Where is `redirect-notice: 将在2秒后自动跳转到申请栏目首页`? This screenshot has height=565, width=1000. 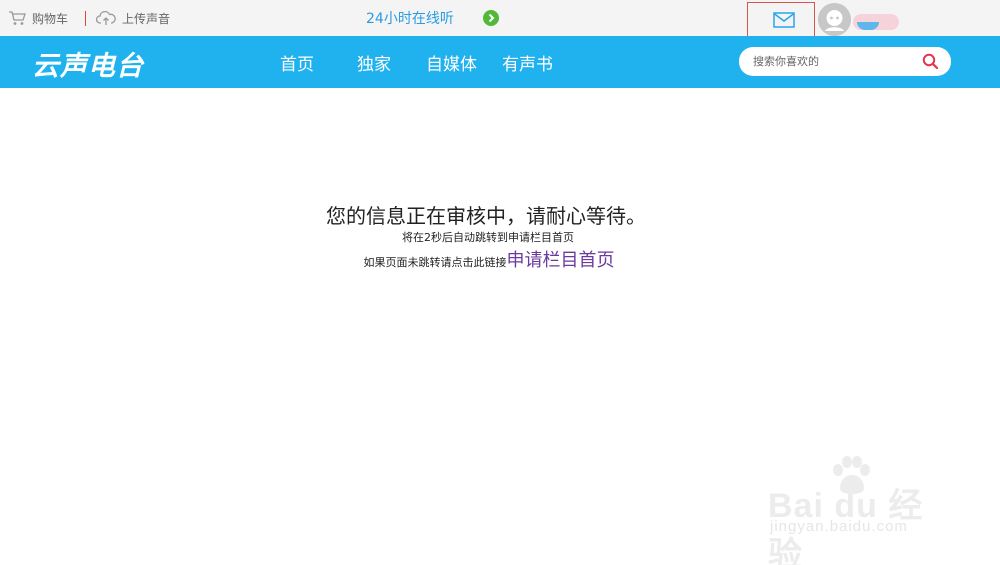
redirect-notice: 将在2秒后自动跳转到申请栏目首页 is located at coordinates (488, 237).